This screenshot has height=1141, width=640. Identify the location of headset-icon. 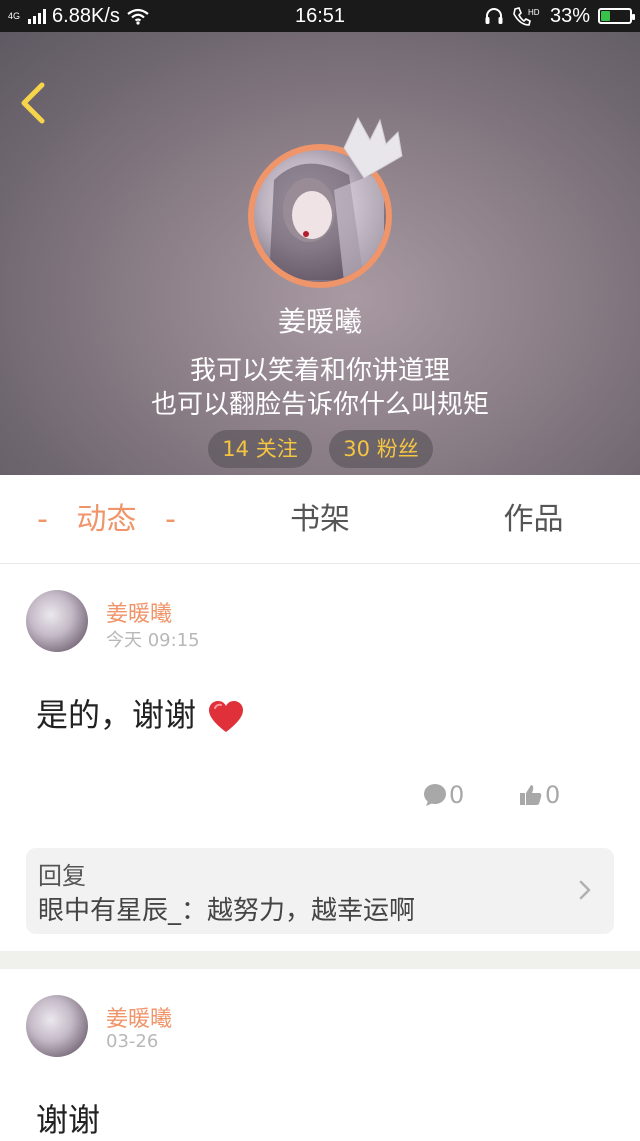
(494, 16).